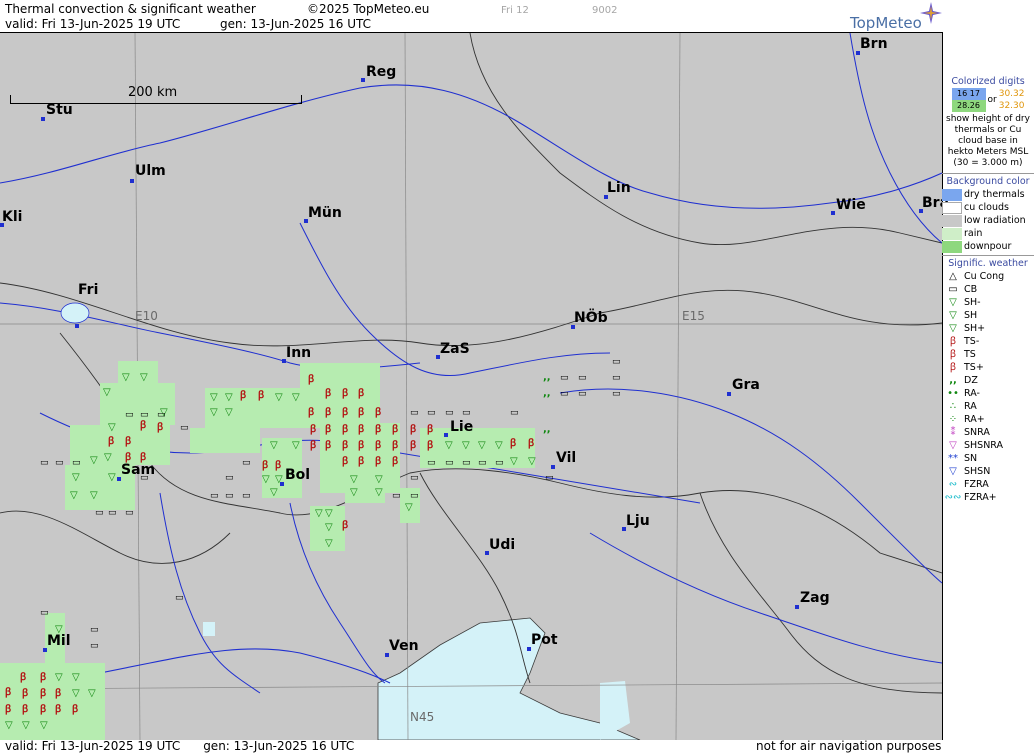 This screenshot has height=753, width=1034. Describe the element at coordinates (279, 746) in the screenshot. I see `footer-gen: gen: 13-Jun-2025 16 UTC` at that location.